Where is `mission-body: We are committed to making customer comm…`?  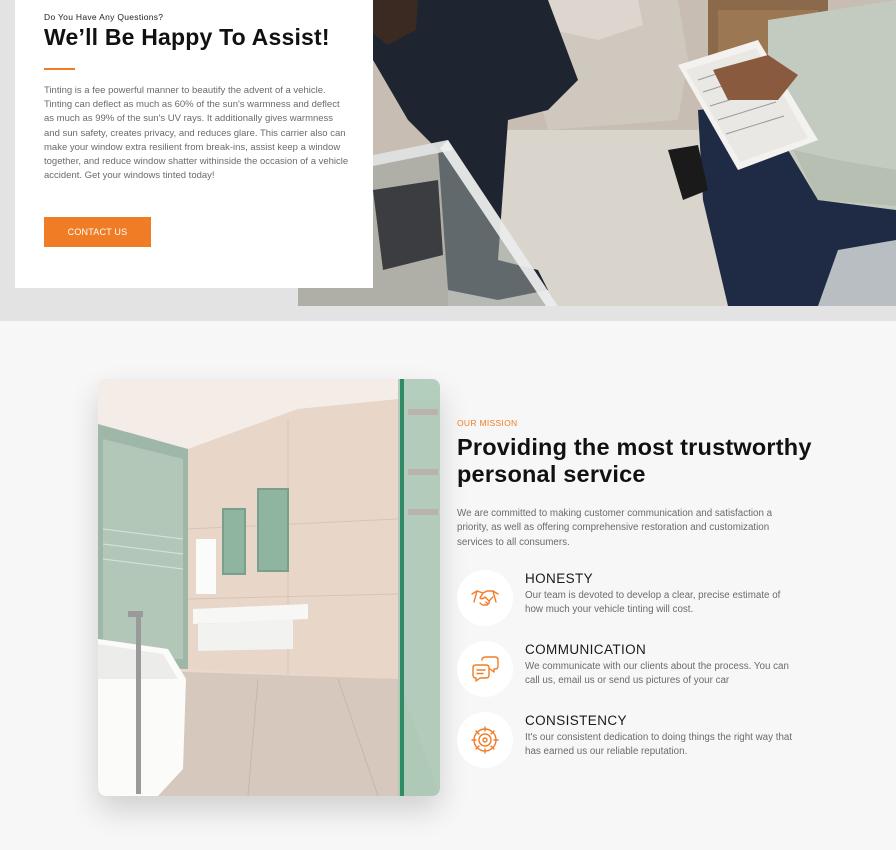 mission-body: We are committed to making customer comm… is located at coordinates (615, 528).